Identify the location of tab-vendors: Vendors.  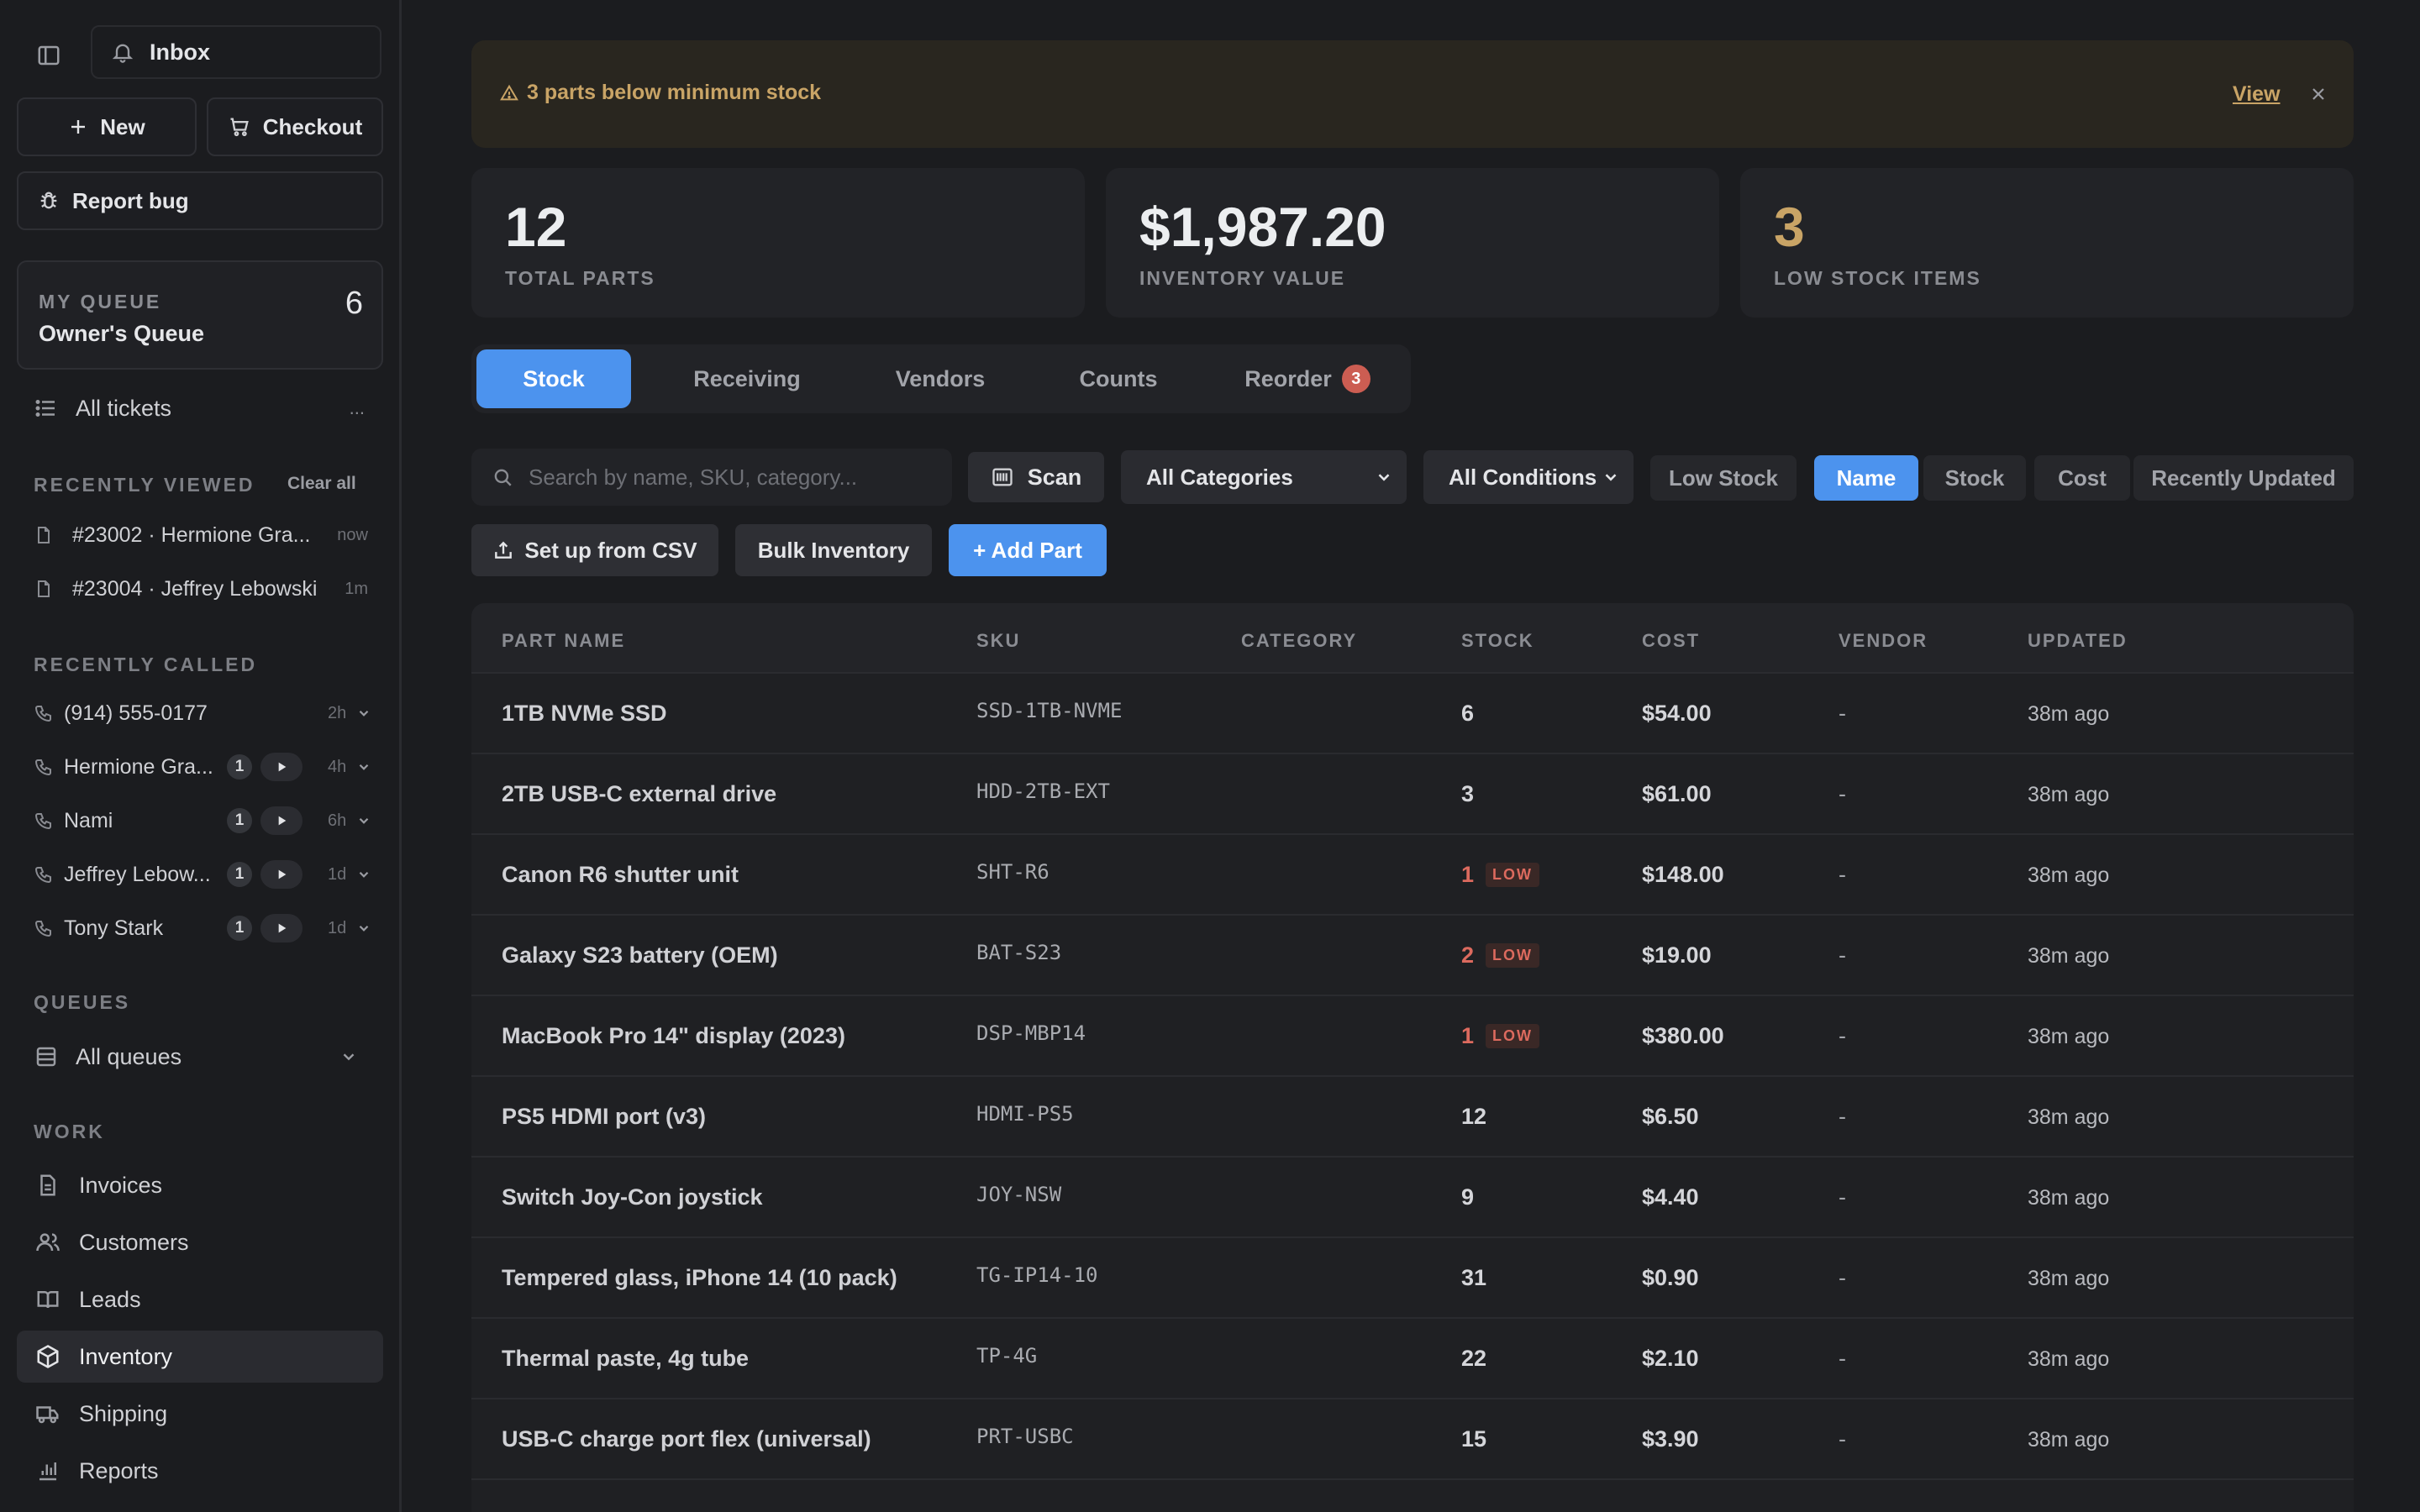
(940, 378).